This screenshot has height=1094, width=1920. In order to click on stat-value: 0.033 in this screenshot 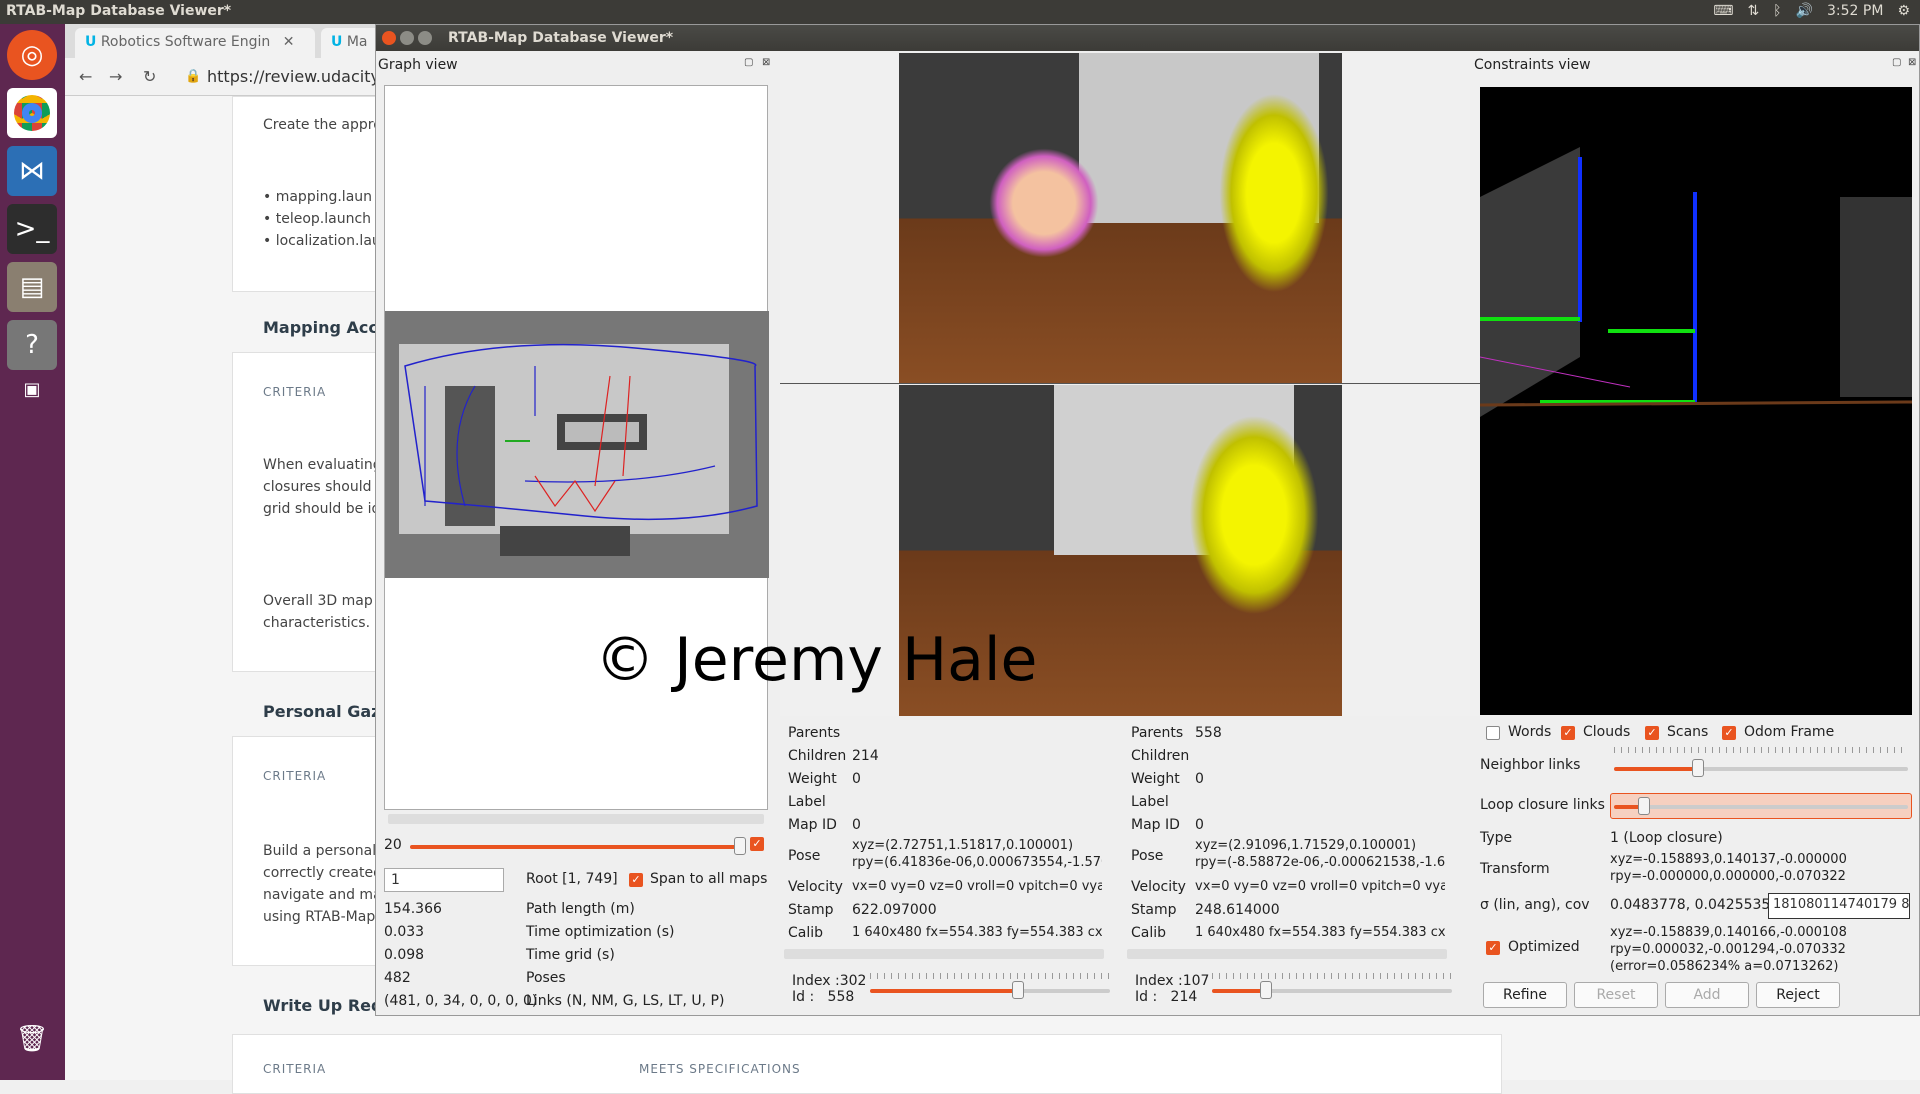, I will do `click(404, 932)`.